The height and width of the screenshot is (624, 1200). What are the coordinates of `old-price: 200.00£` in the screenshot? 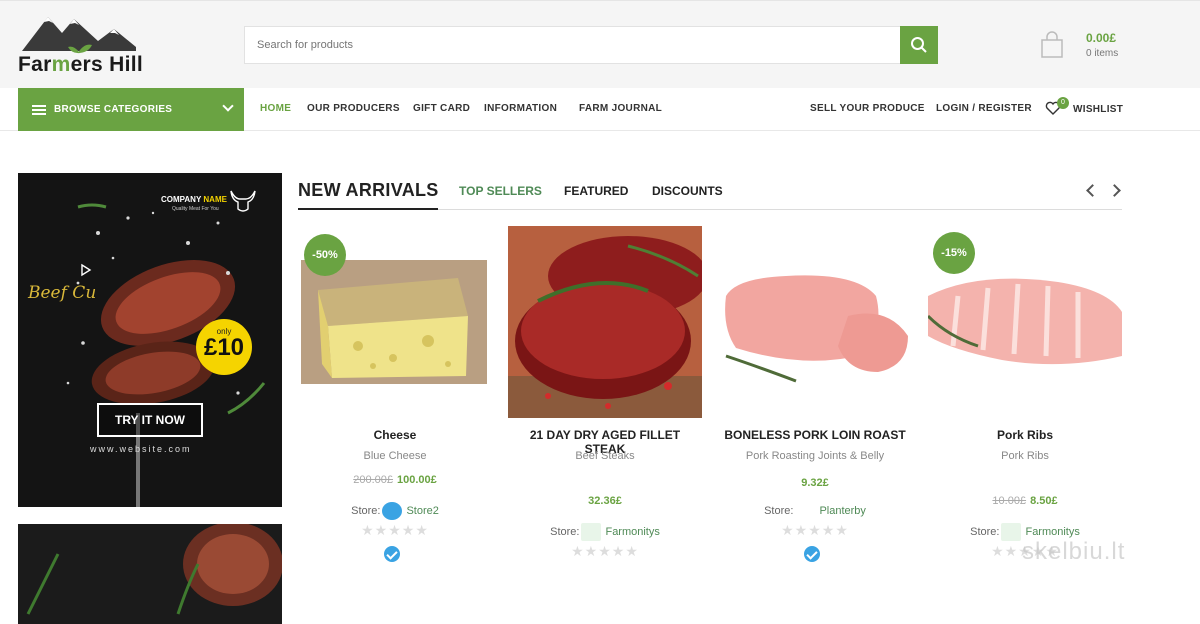 It's located at (373, 480).